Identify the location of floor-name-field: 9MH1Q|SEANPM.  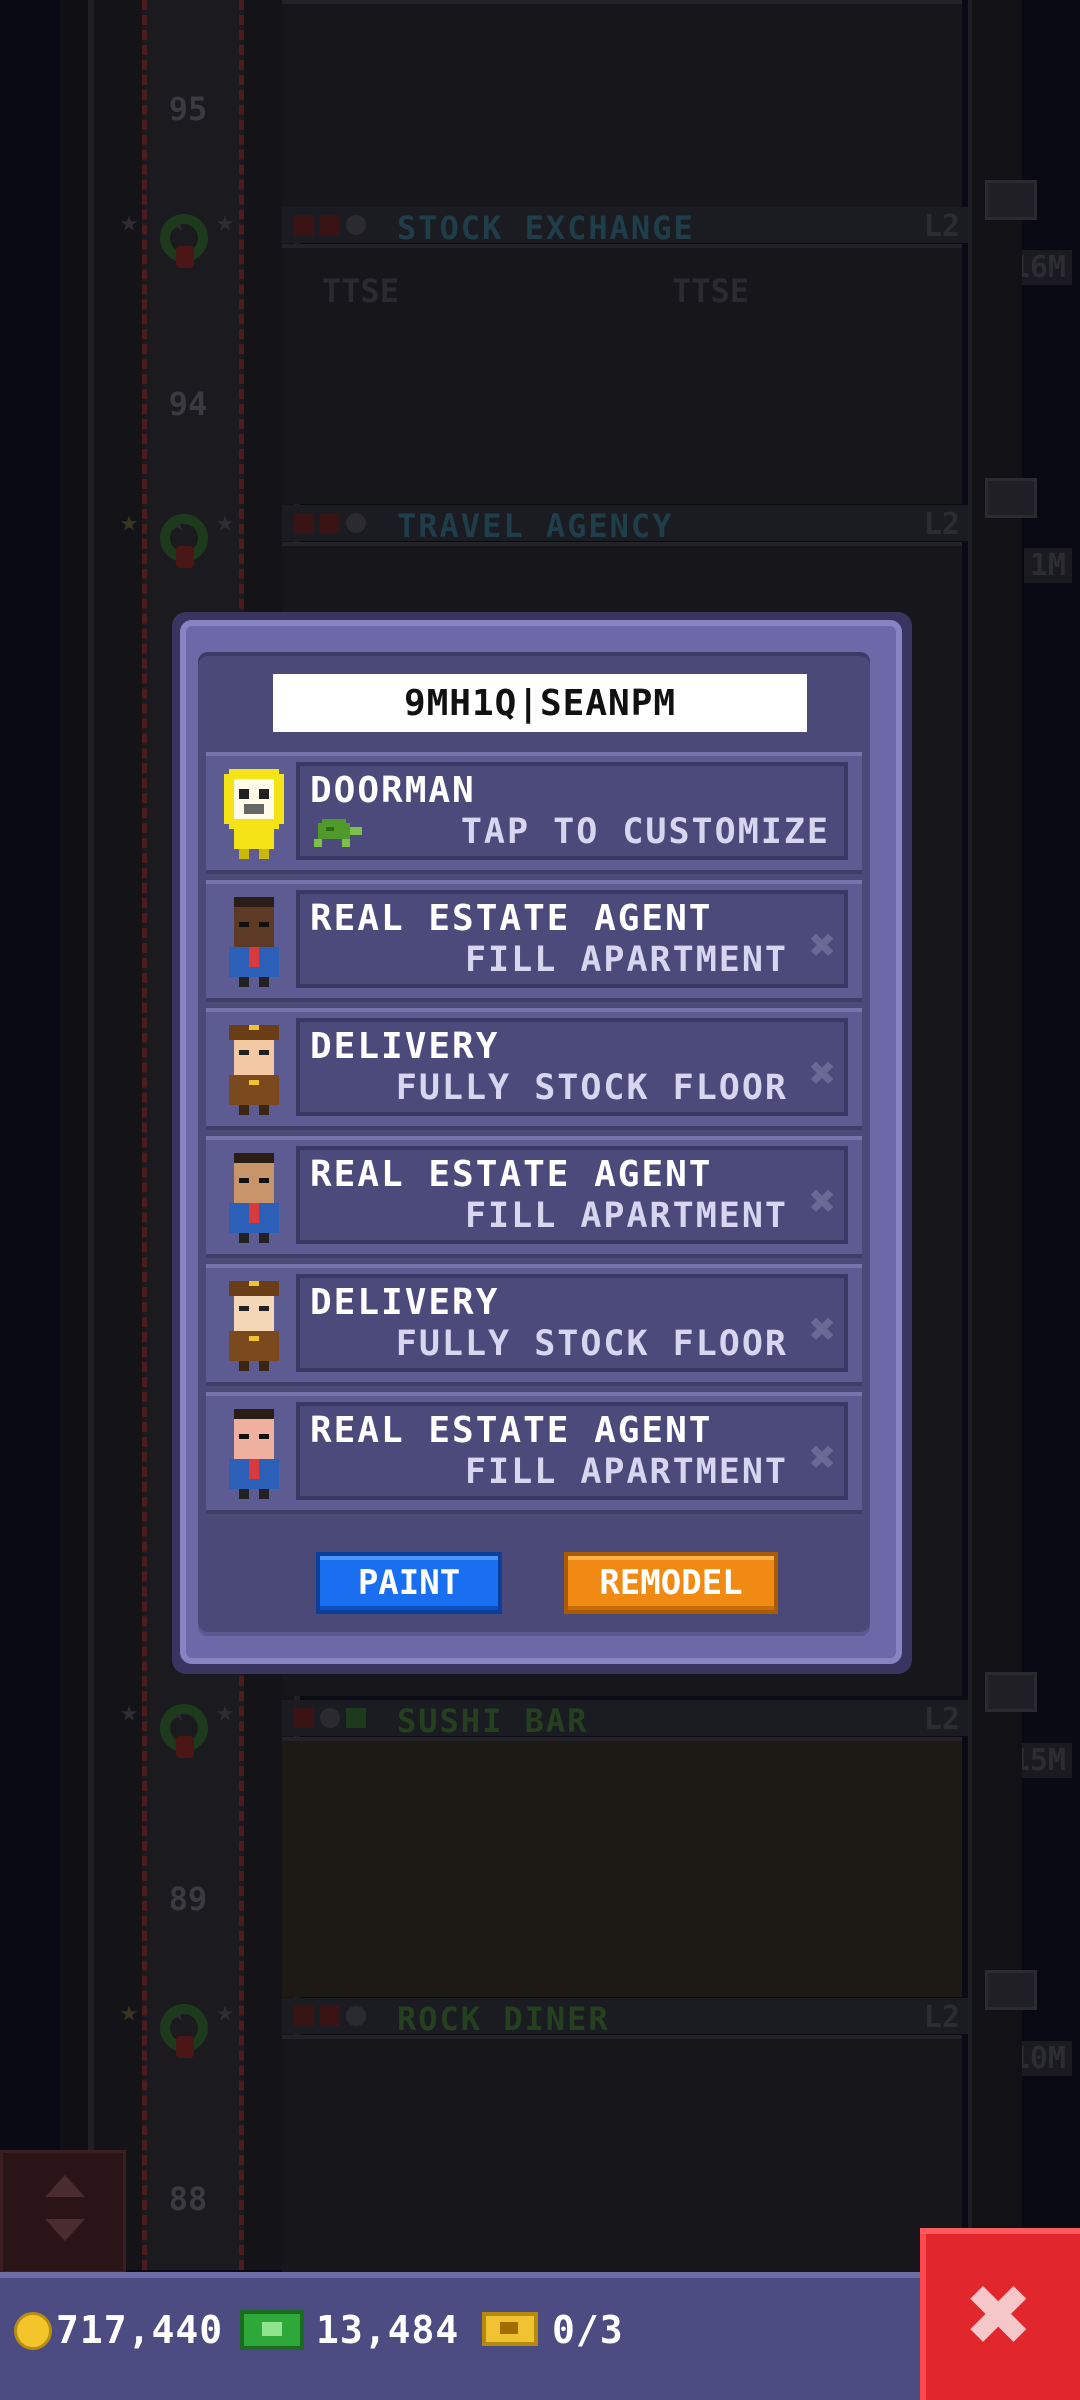
(540, 703).